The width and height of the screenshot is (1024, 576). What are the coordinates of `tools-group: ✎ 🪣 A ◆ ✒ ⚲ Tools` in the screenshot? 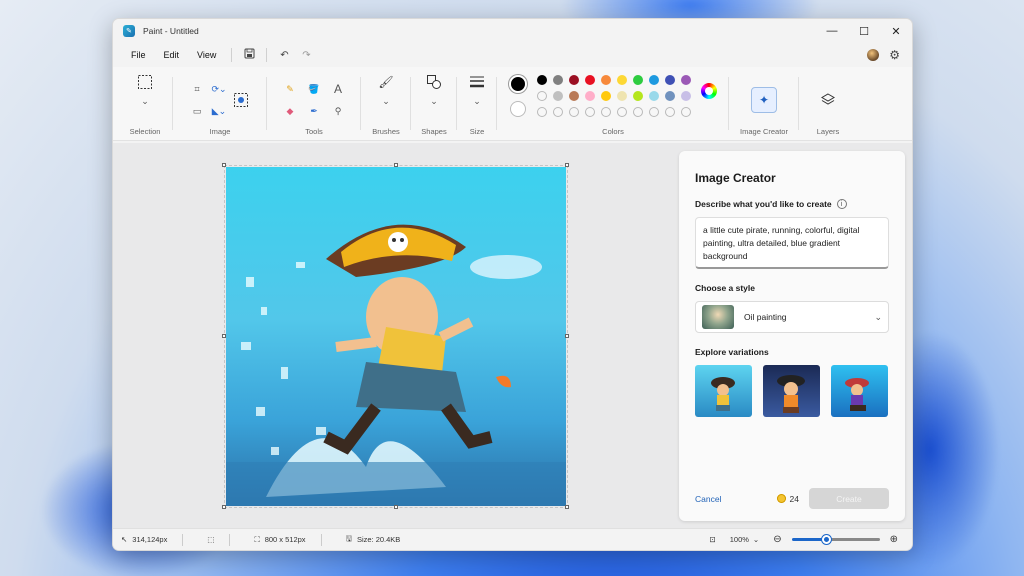 It's located at (314, 103).